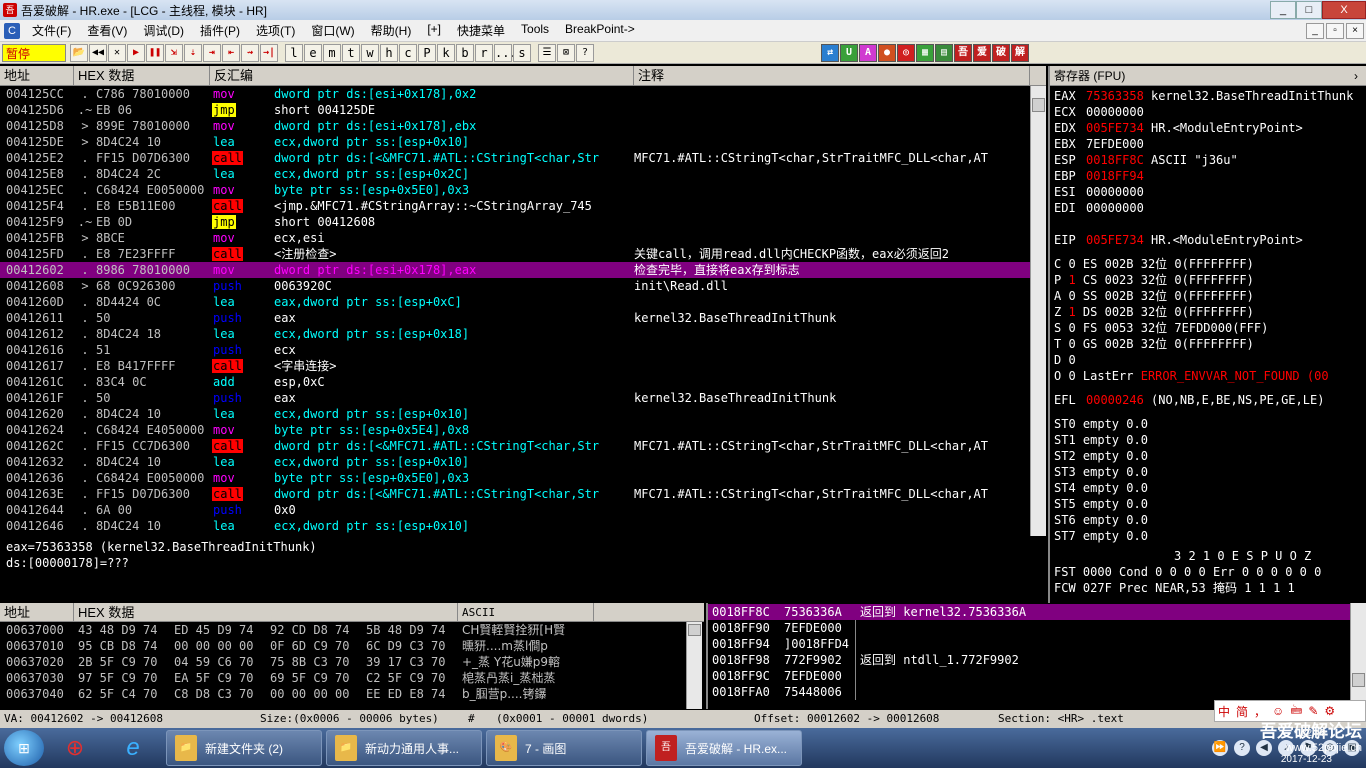 This screenshot has height=768, width=1366. Describe the element at coordinates (484, 52) in the screenshot. I see `toolbar-window-button: r` at that location.